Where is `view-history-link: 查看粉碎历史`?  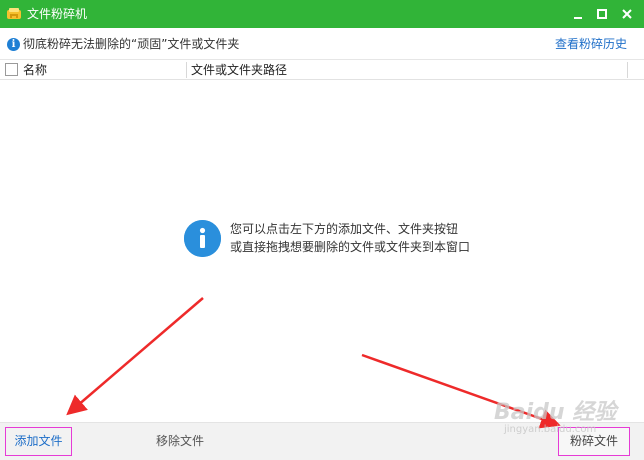
view-history-link: 查看粉碎历史 is located at coordinates (591, 44).